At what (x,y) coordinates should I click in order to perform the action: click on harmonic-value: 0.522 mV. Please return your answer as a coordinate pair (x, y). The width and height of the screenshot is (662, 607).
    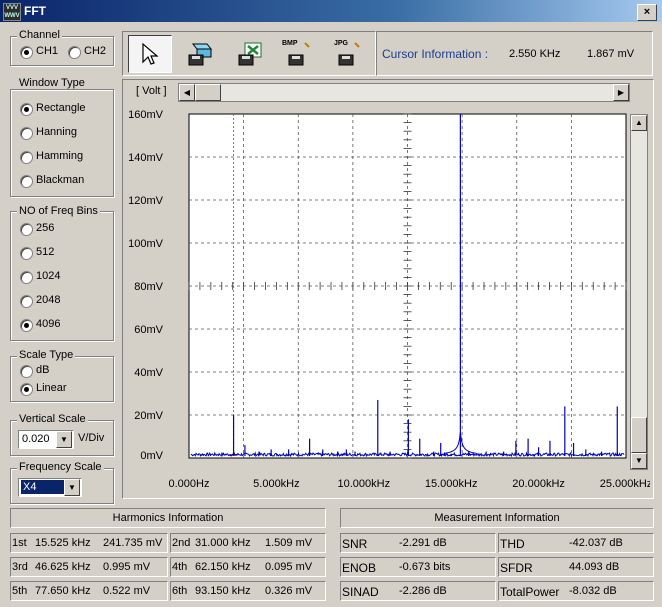
    Looking at the image, I should click on (127, 591).